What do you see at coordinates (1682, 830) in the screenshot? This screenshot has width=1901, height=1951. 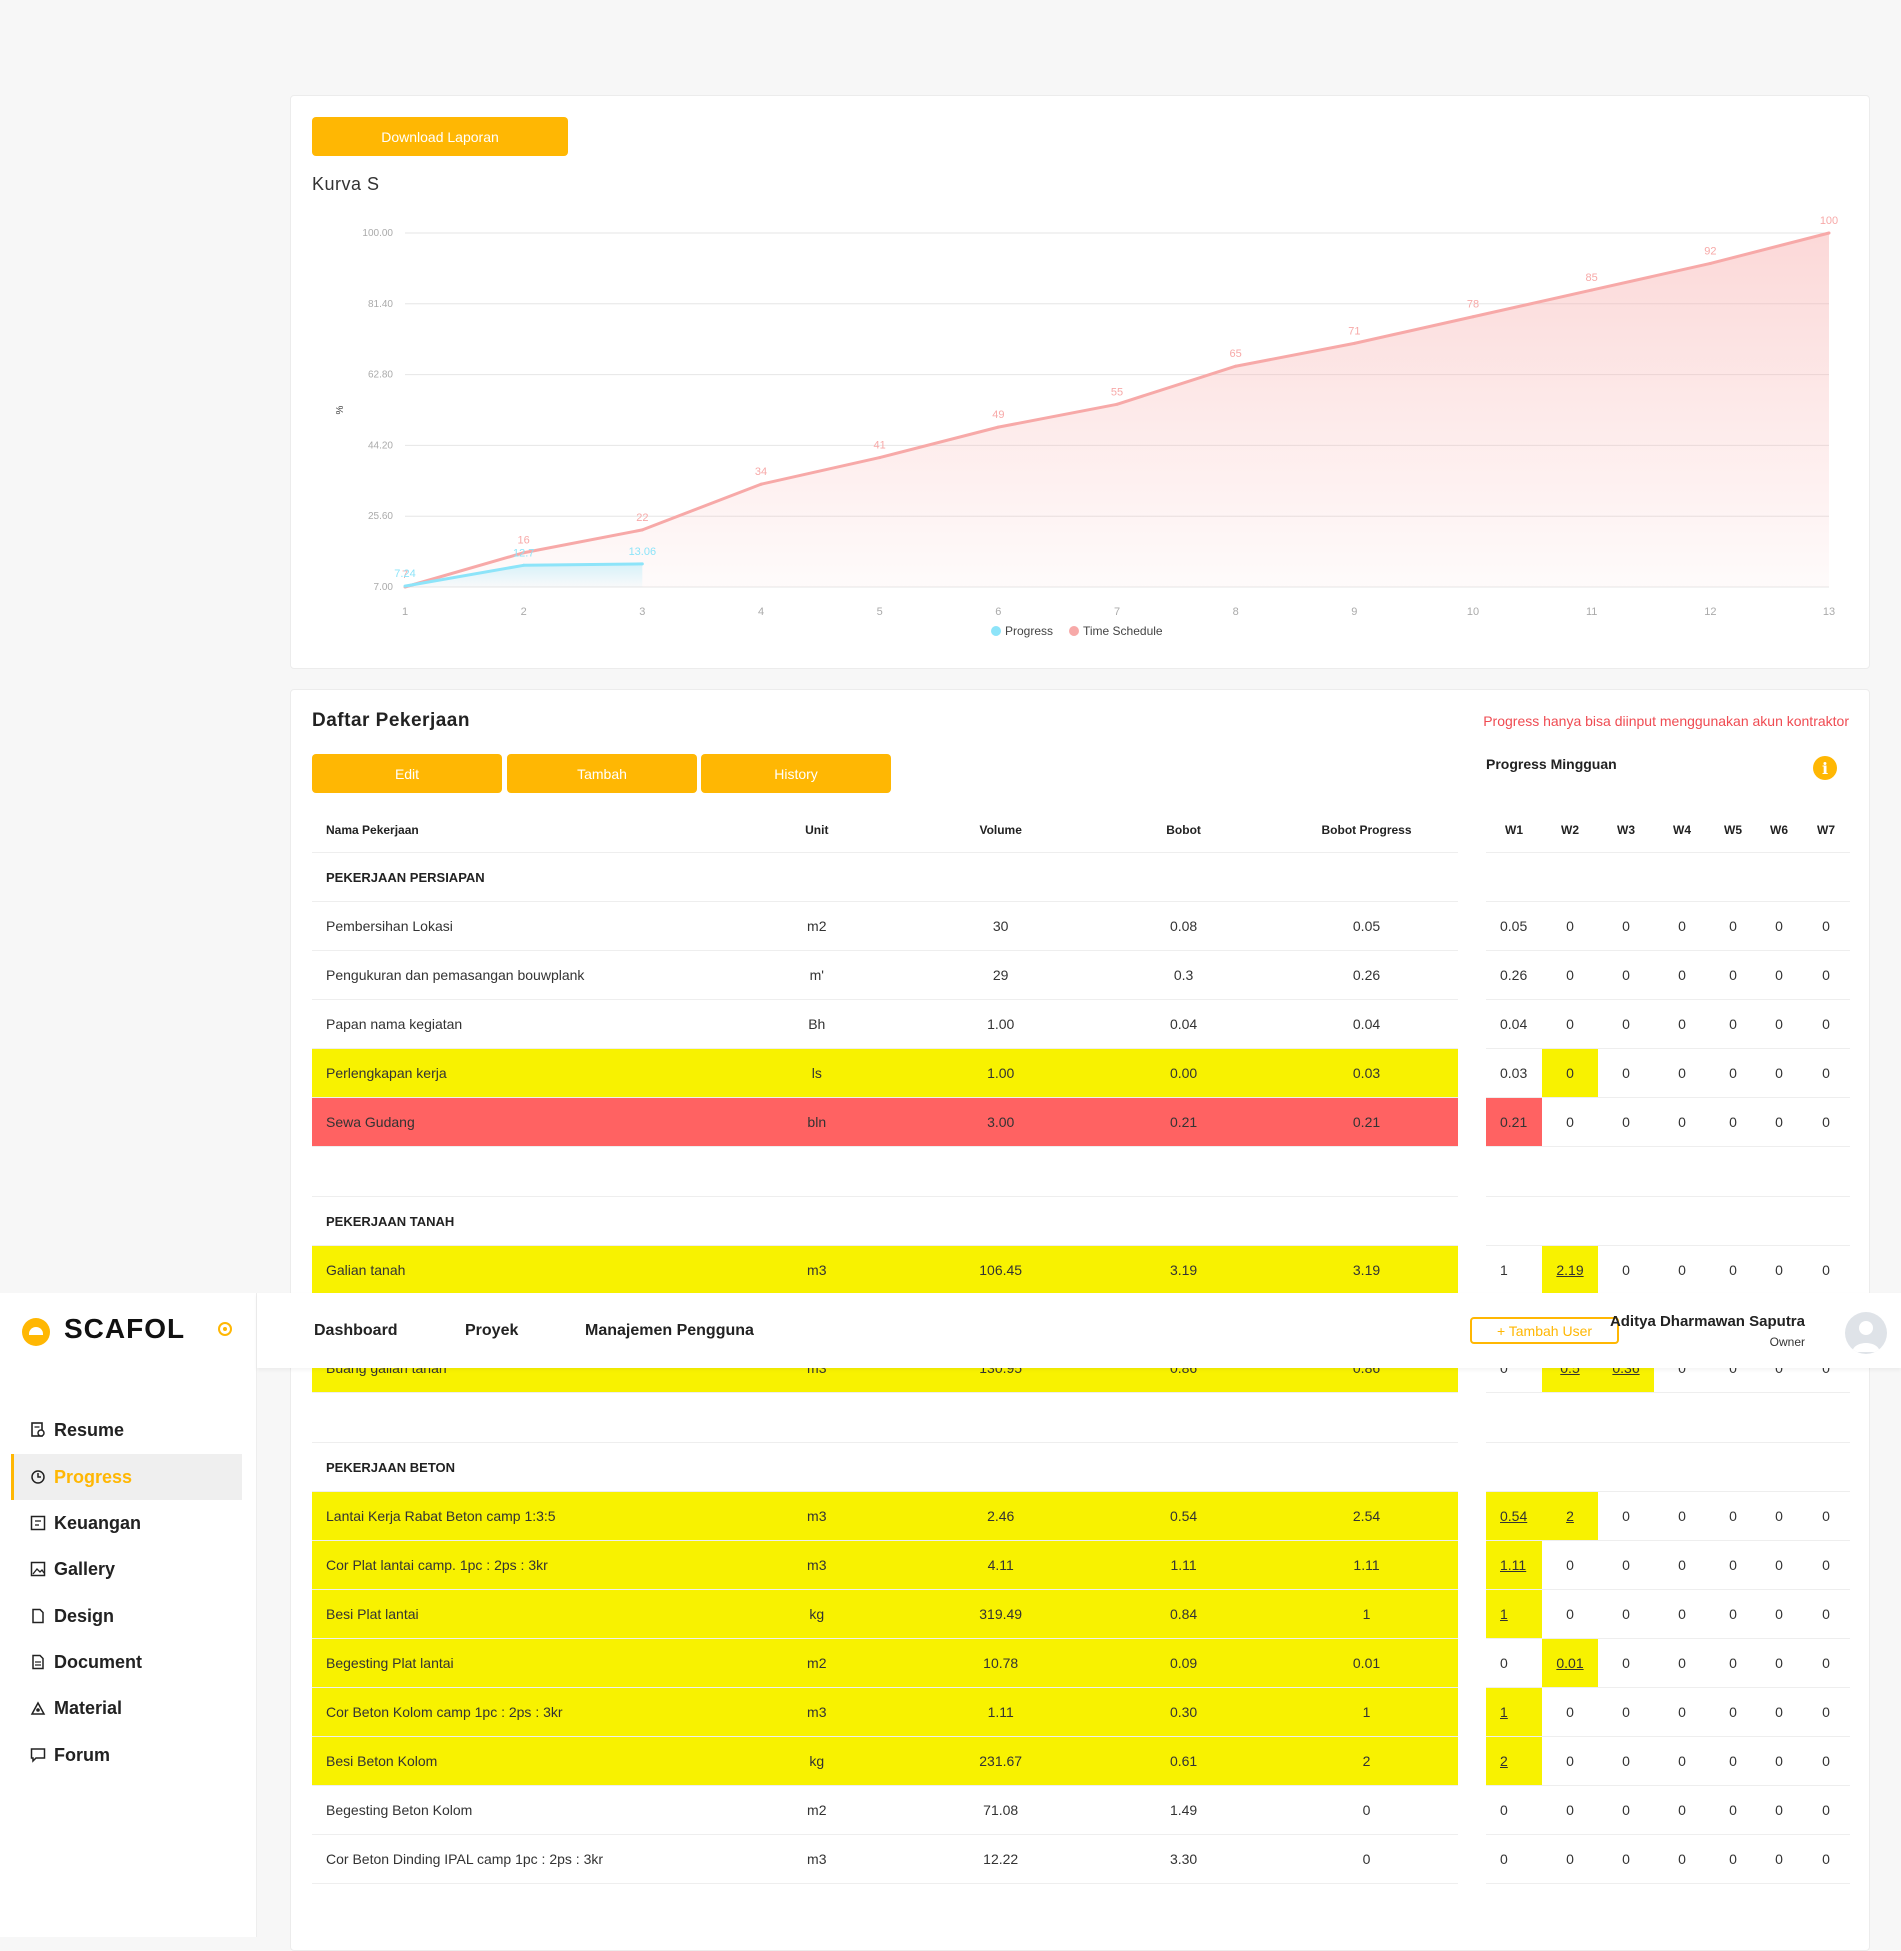 I see `week-4-header: W4` at bounding box center [1682, 830].